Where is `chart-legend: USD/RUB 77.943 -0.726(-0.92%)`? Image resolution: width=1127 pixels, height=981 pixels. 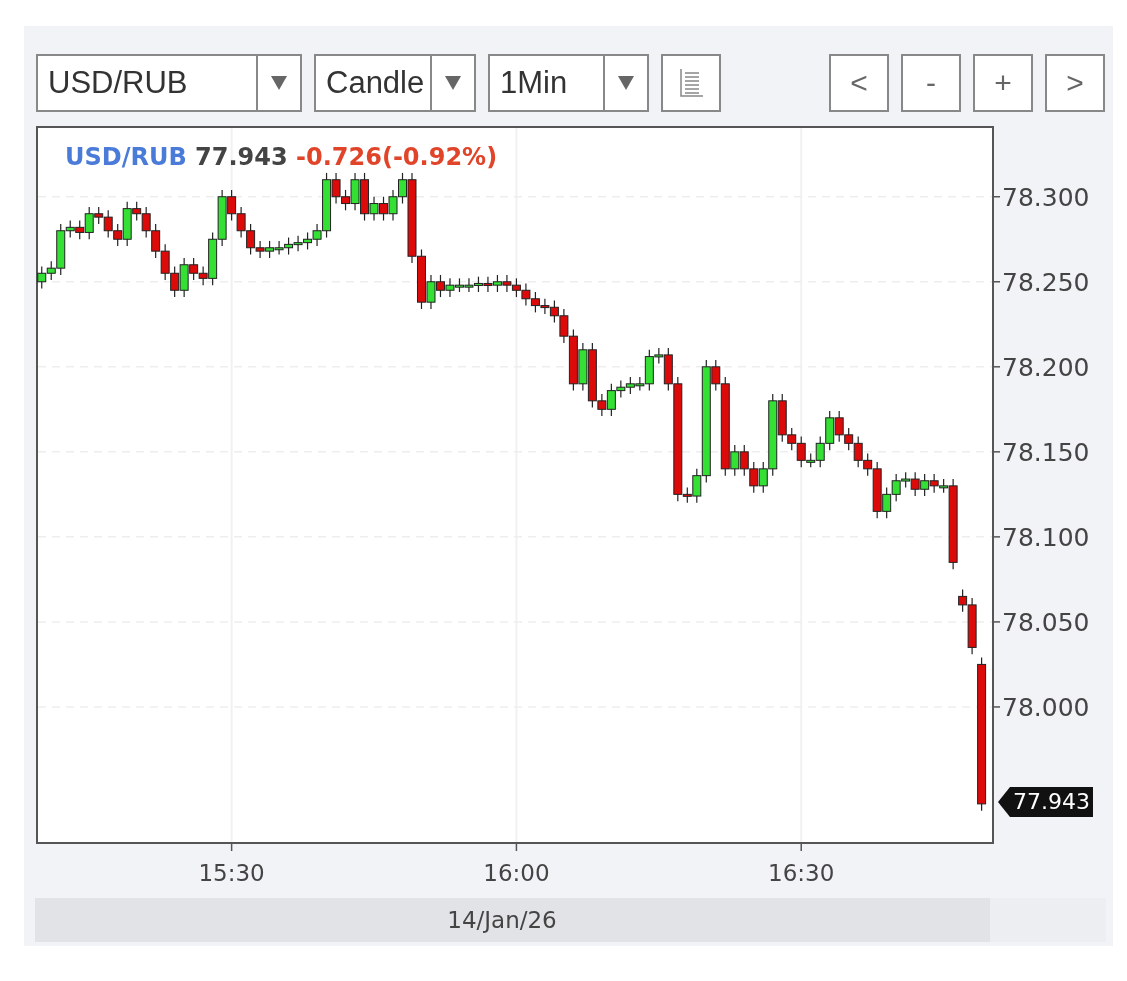
chart-legend: USD/RUB 77.943 -0.726(-0.92%) is located at coordinates (281, 157).